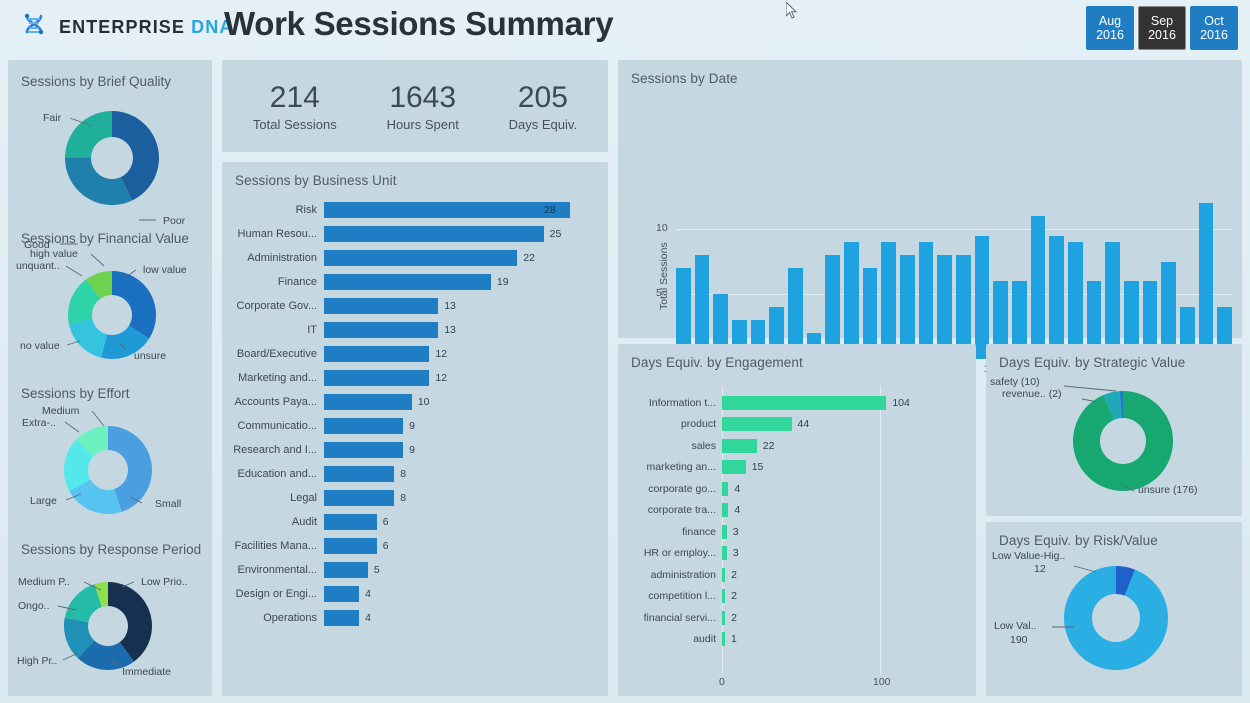 The image size is (1250, 703). Describe the element at coordinates (385, 522) in the screenshot. I see `business-unit-value: 6` at that location.